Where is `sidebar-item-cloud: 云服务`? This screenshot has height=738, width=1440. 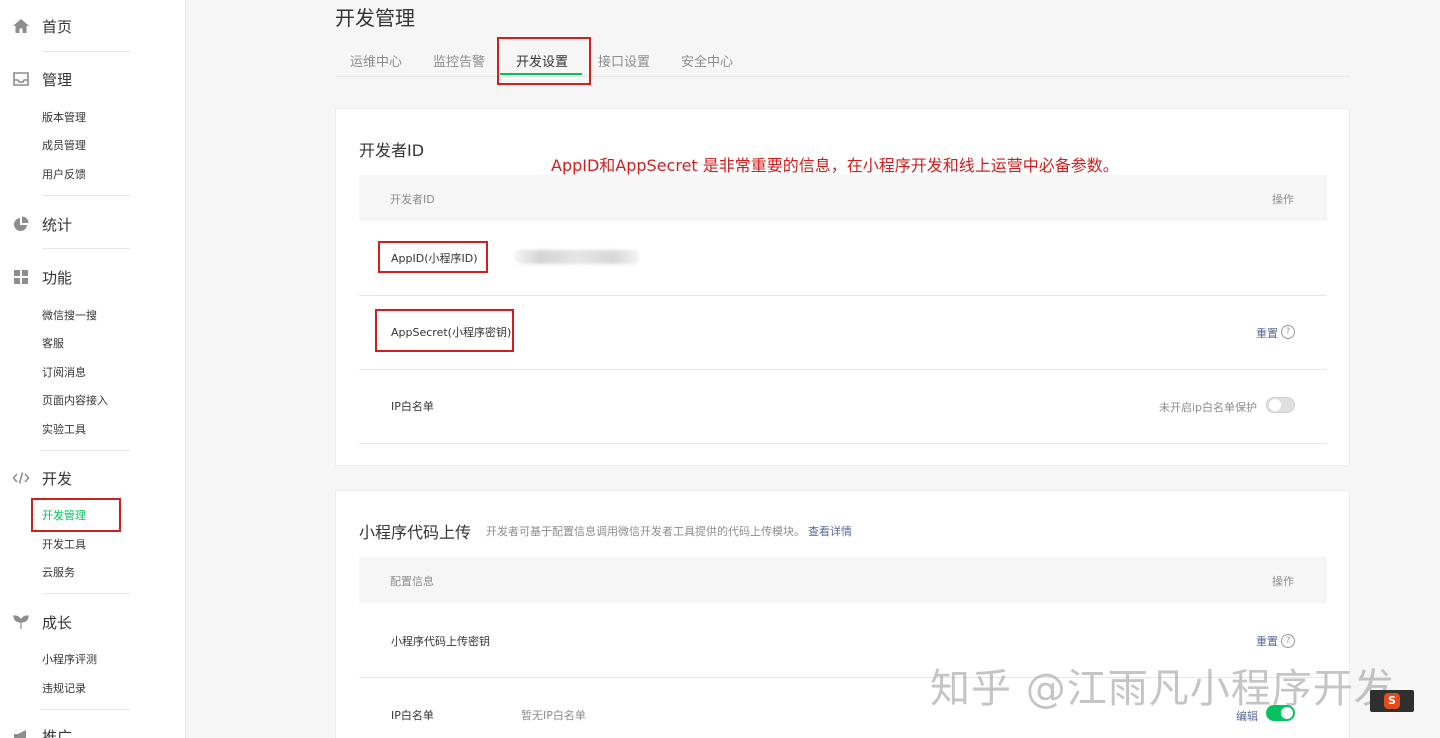 sidebar-item-cloud: 云服务 is located at coordinates (58, 573).